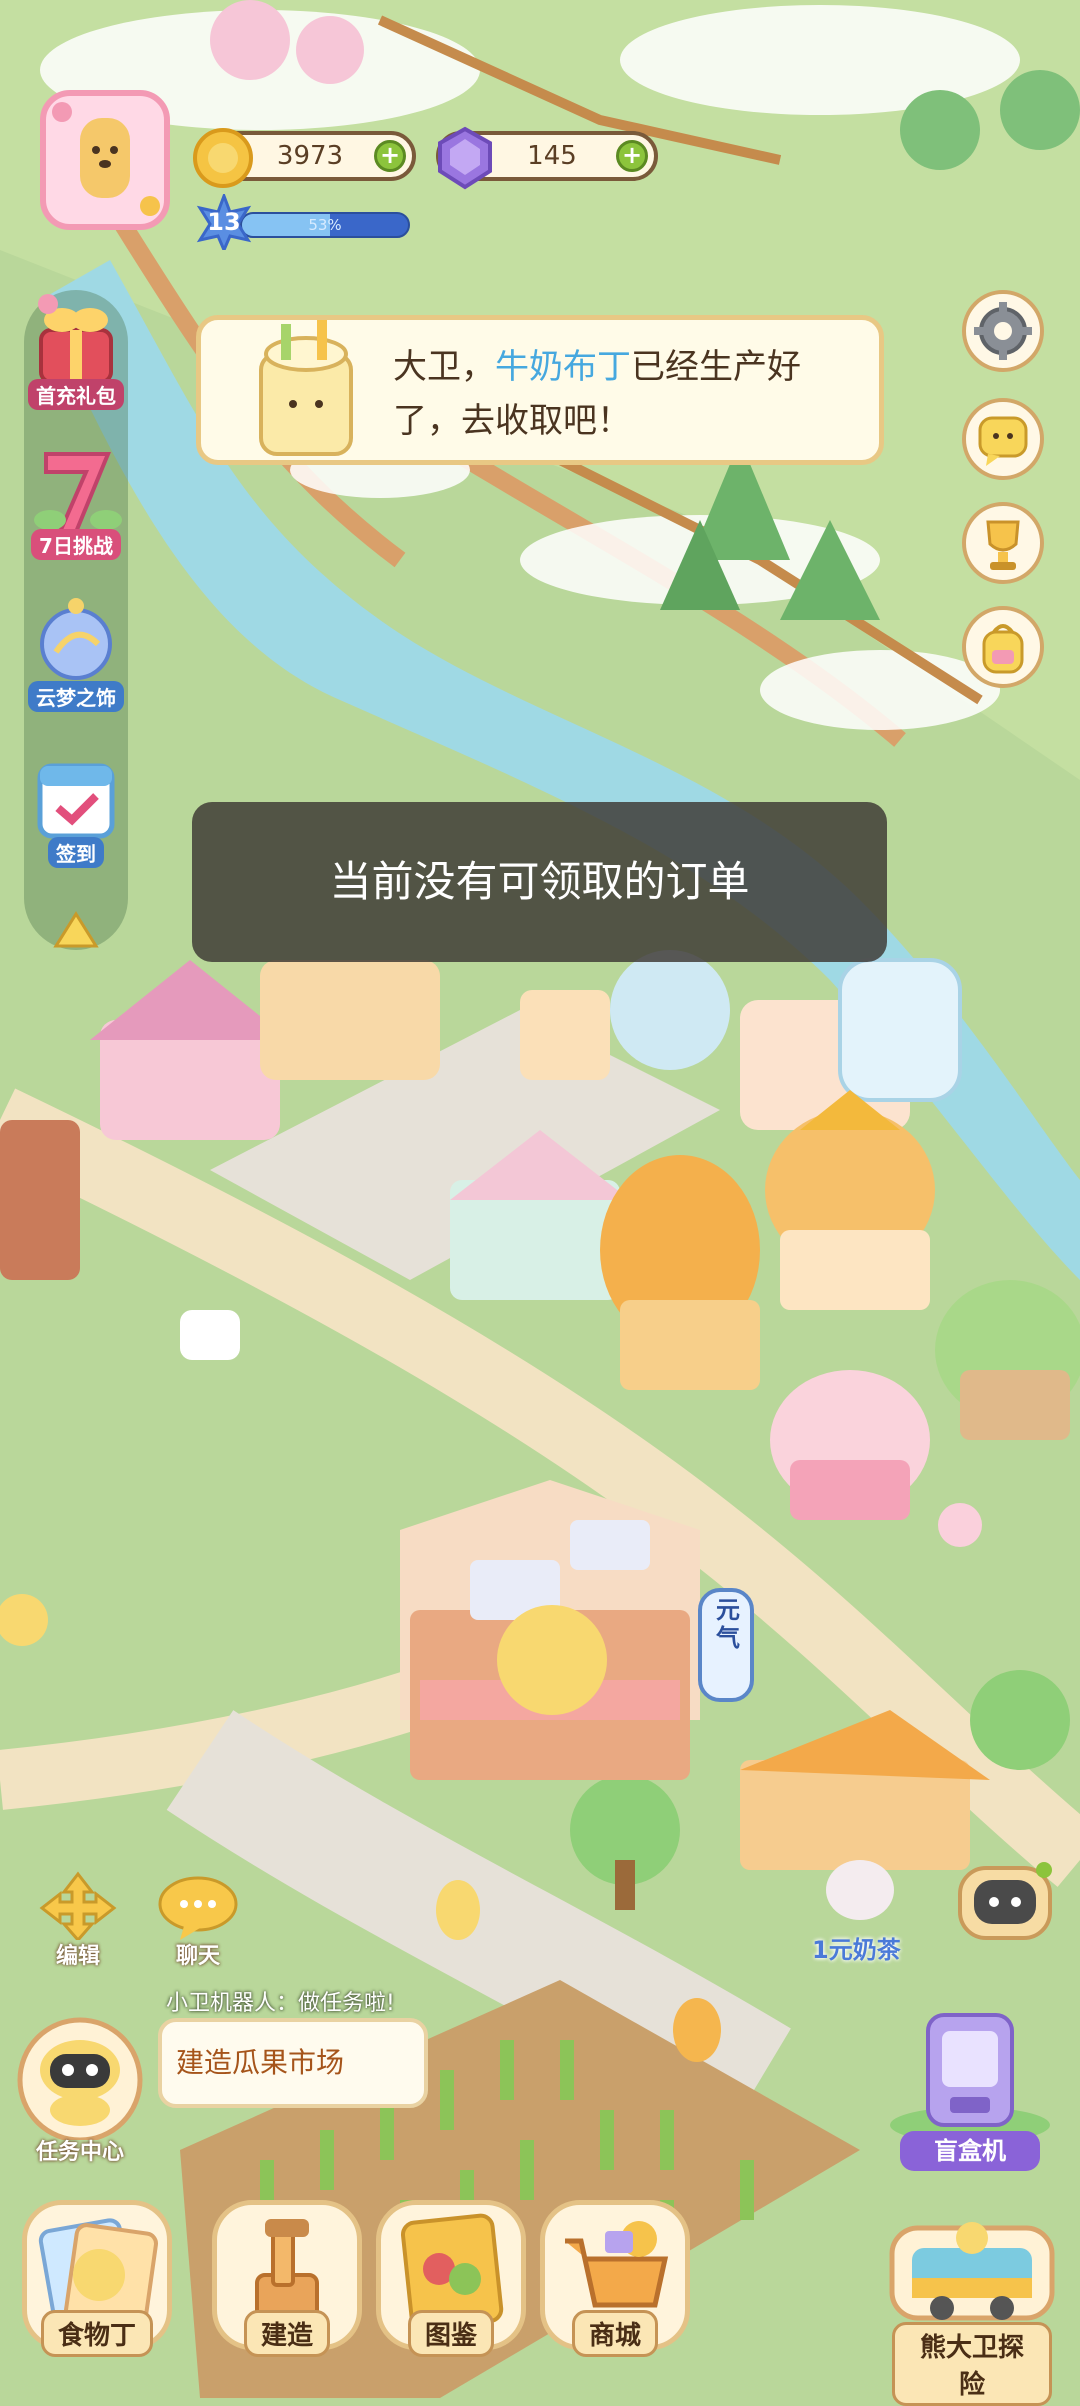 The image size is (1080, 2406). Describe the element at coordinates (96, 2333) in the screenshot. I see `bottom-nav-label: 食物丁` at that location.